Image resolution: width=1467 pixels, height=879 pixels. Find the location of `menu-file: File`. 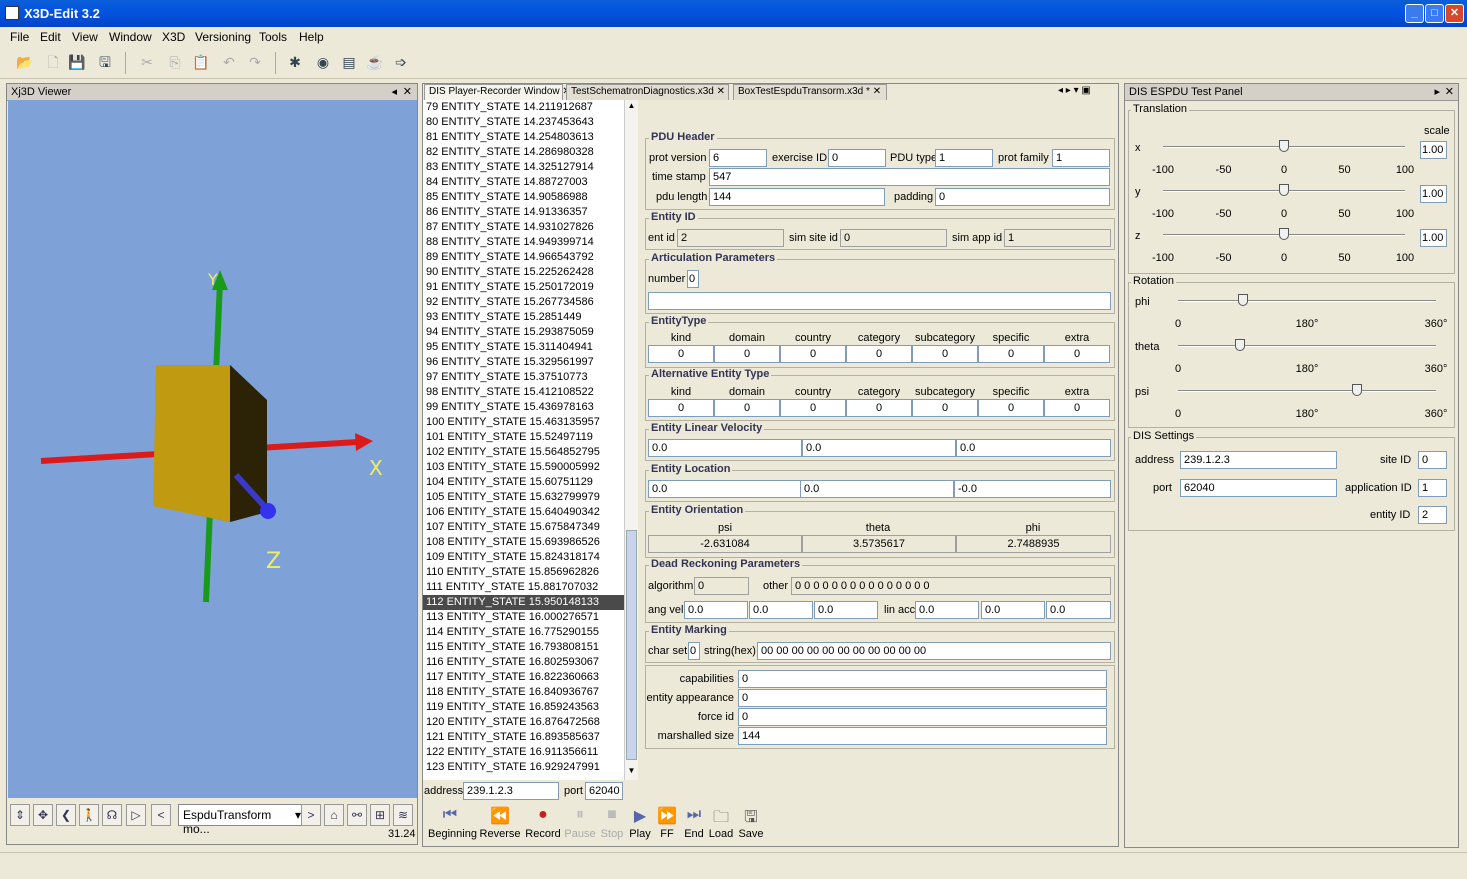

menu-file: File is located at coordinates (19, 37).